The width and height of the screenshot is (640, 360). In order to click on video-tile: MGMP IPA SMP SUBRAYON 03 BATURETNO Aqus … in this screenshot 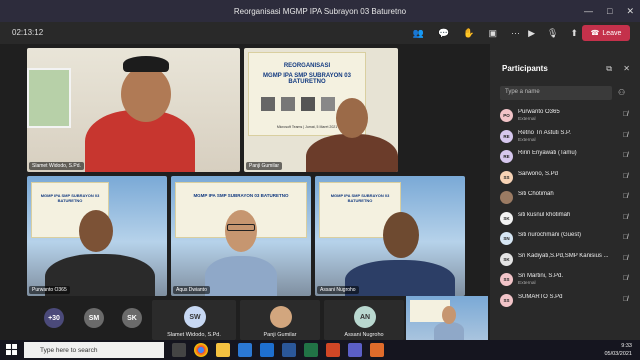, I will do `click(241, 236)`.